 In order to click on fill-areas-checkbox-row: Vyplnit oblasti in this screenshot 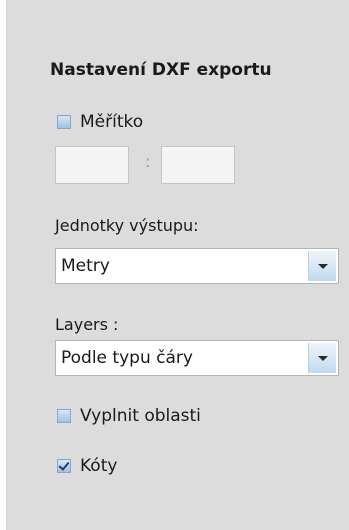, I will do `click(129, 416)`.